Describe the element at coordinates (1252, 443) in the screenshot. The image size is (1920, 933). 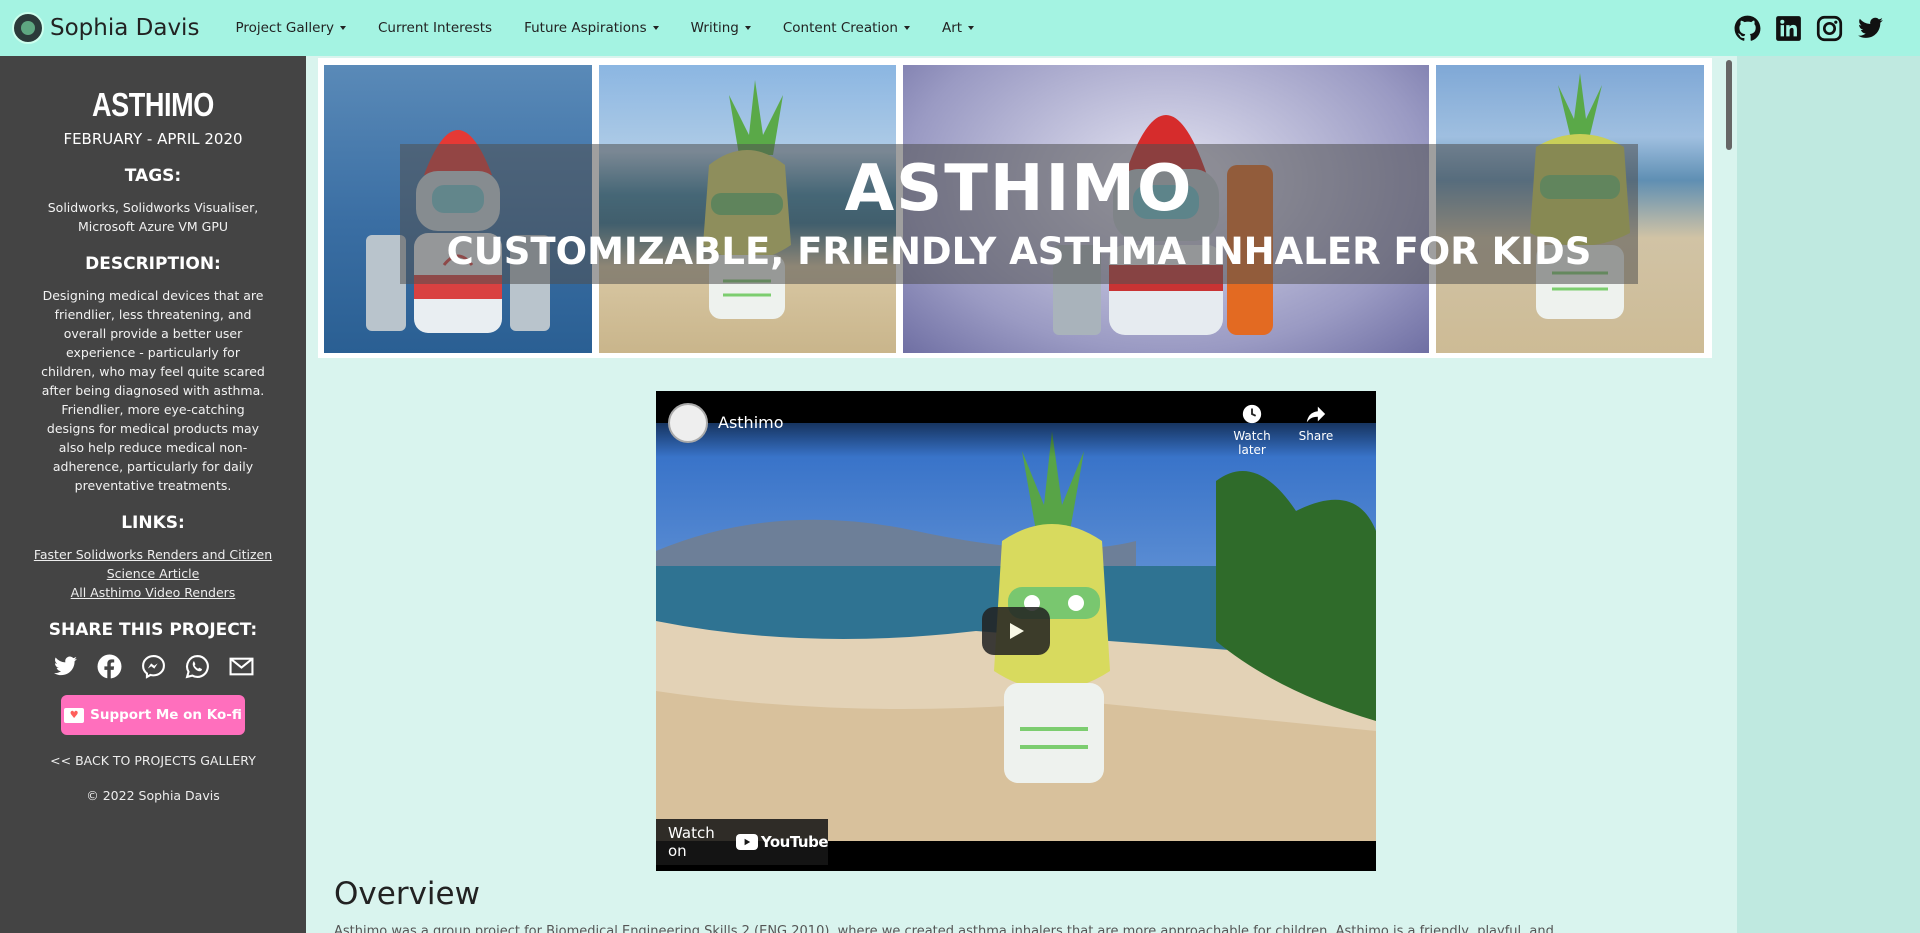
I see `watch-later-label: Watch later` at that location.